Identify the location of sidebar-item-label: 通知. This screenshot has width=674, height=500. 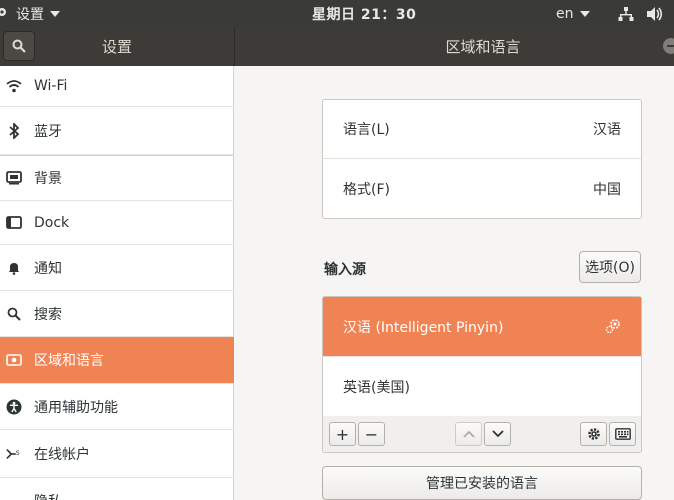
(48, 268).